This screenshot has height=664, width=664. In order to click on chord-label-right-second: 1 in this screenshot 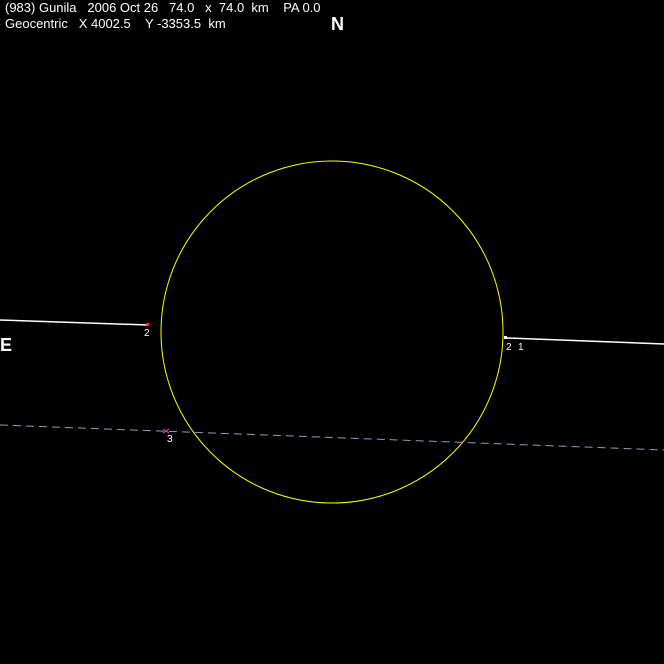, I will do `click(521, 347)`.